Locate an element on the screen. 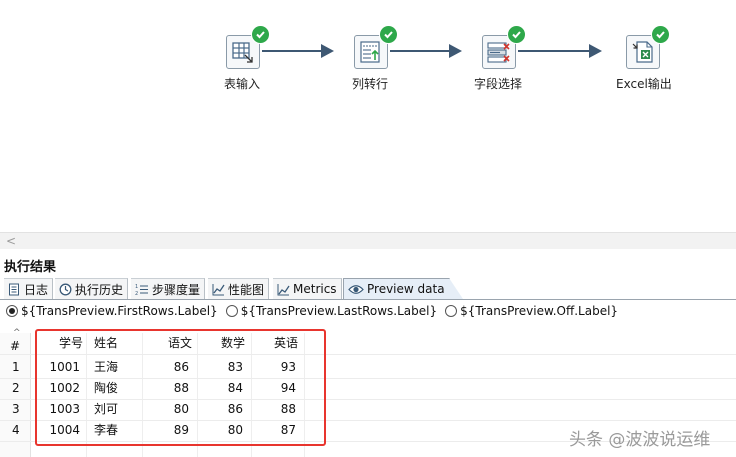 Image resolution: width=736 pixels, height=457 pixels. step-label-excel-output: Excel输出 is located at coordinates (644, 84).